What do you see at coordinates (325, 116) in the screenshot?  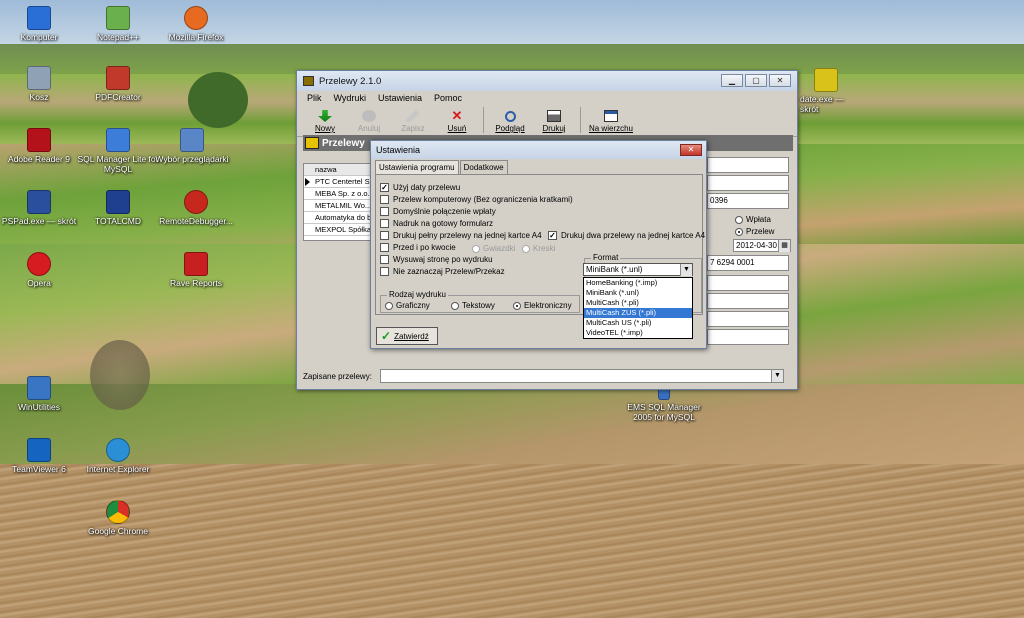 I see `arrow-down-icon` at bounding box center [325, 116].